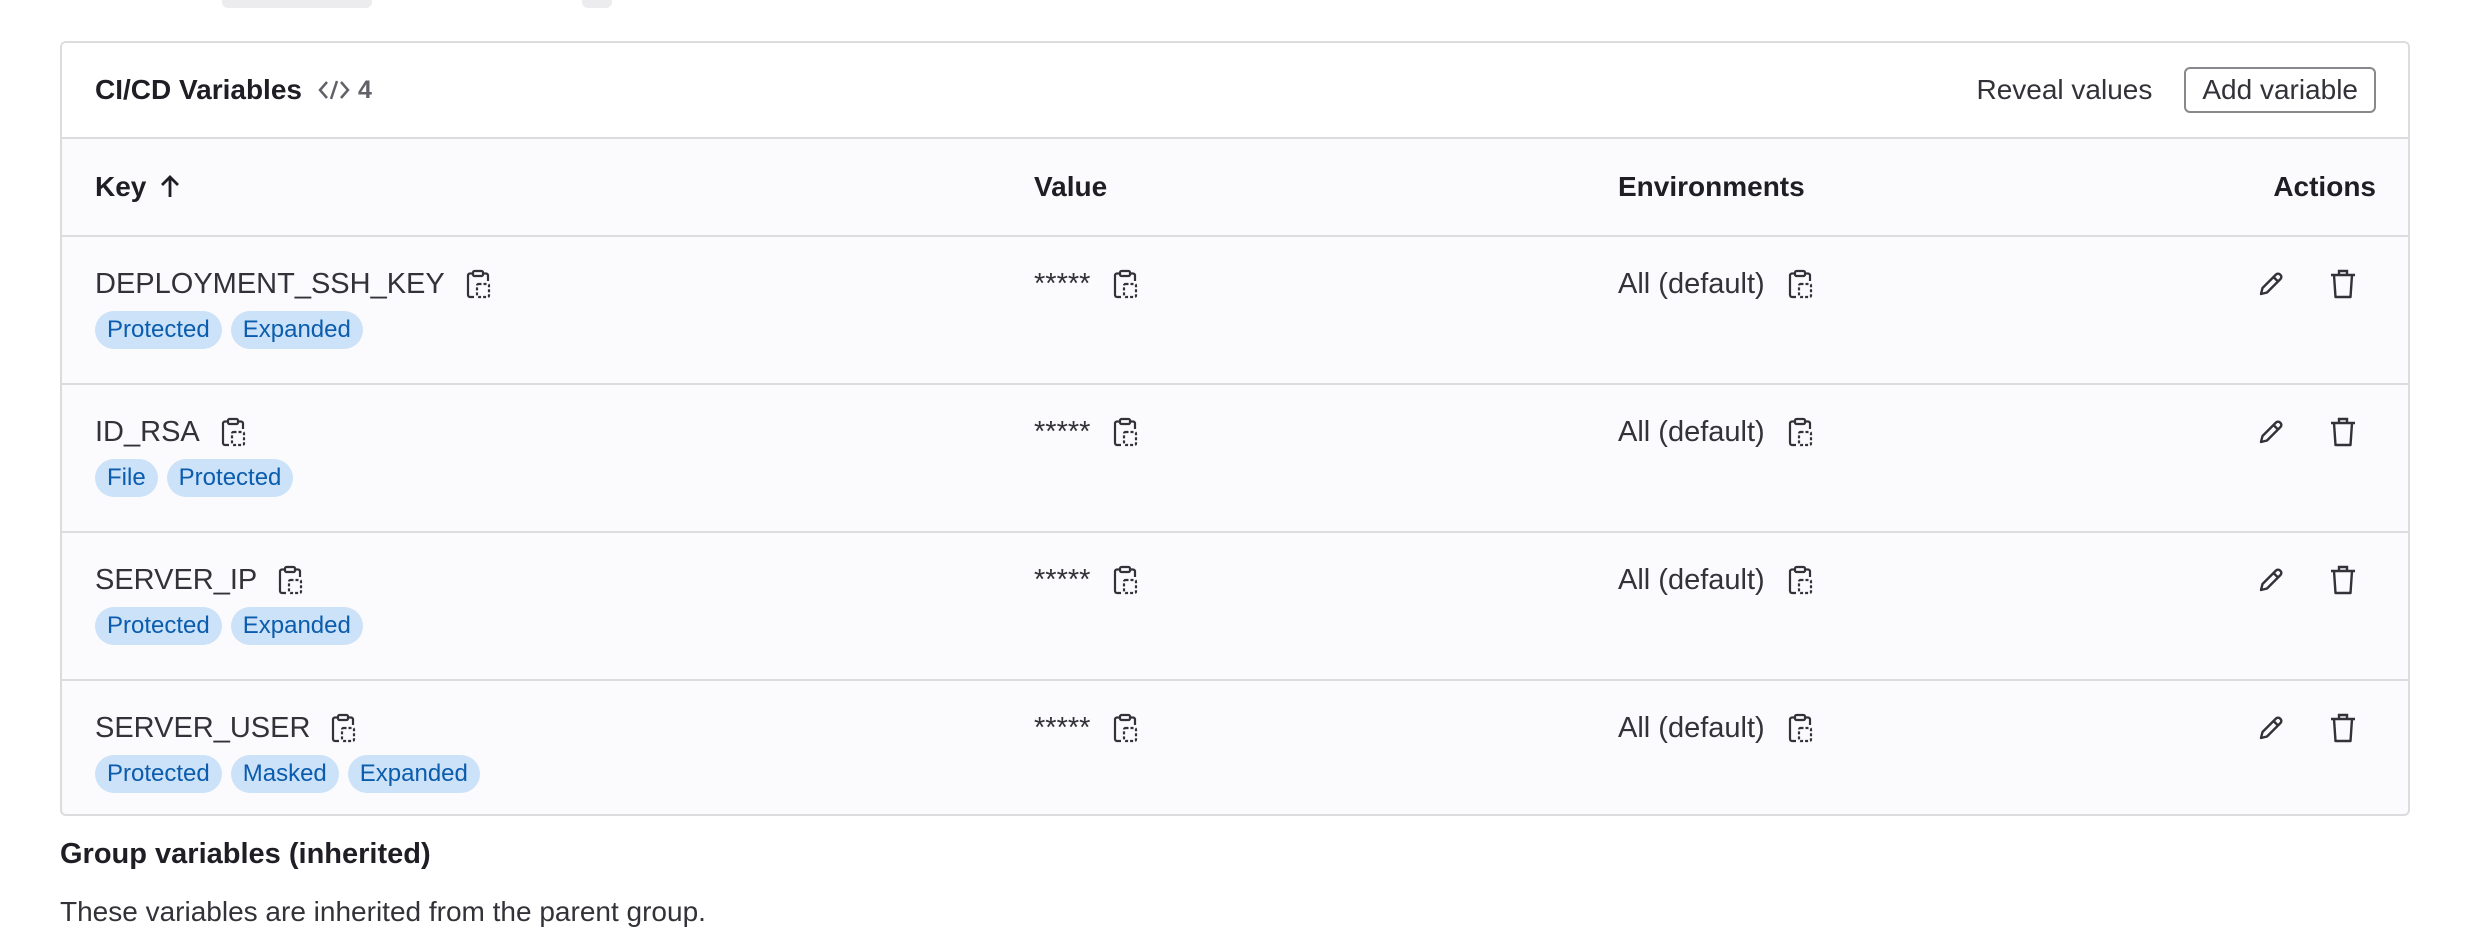  What do you see at coordinates (270, 283) in the screenshot?
I see `variable-key: DEPLOYMENT_SSH_KEY` at bounding box center [270, 283].